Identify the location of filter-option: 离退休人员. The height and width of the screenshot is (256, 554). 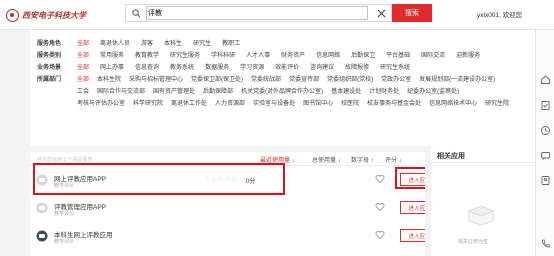
(115, 44).